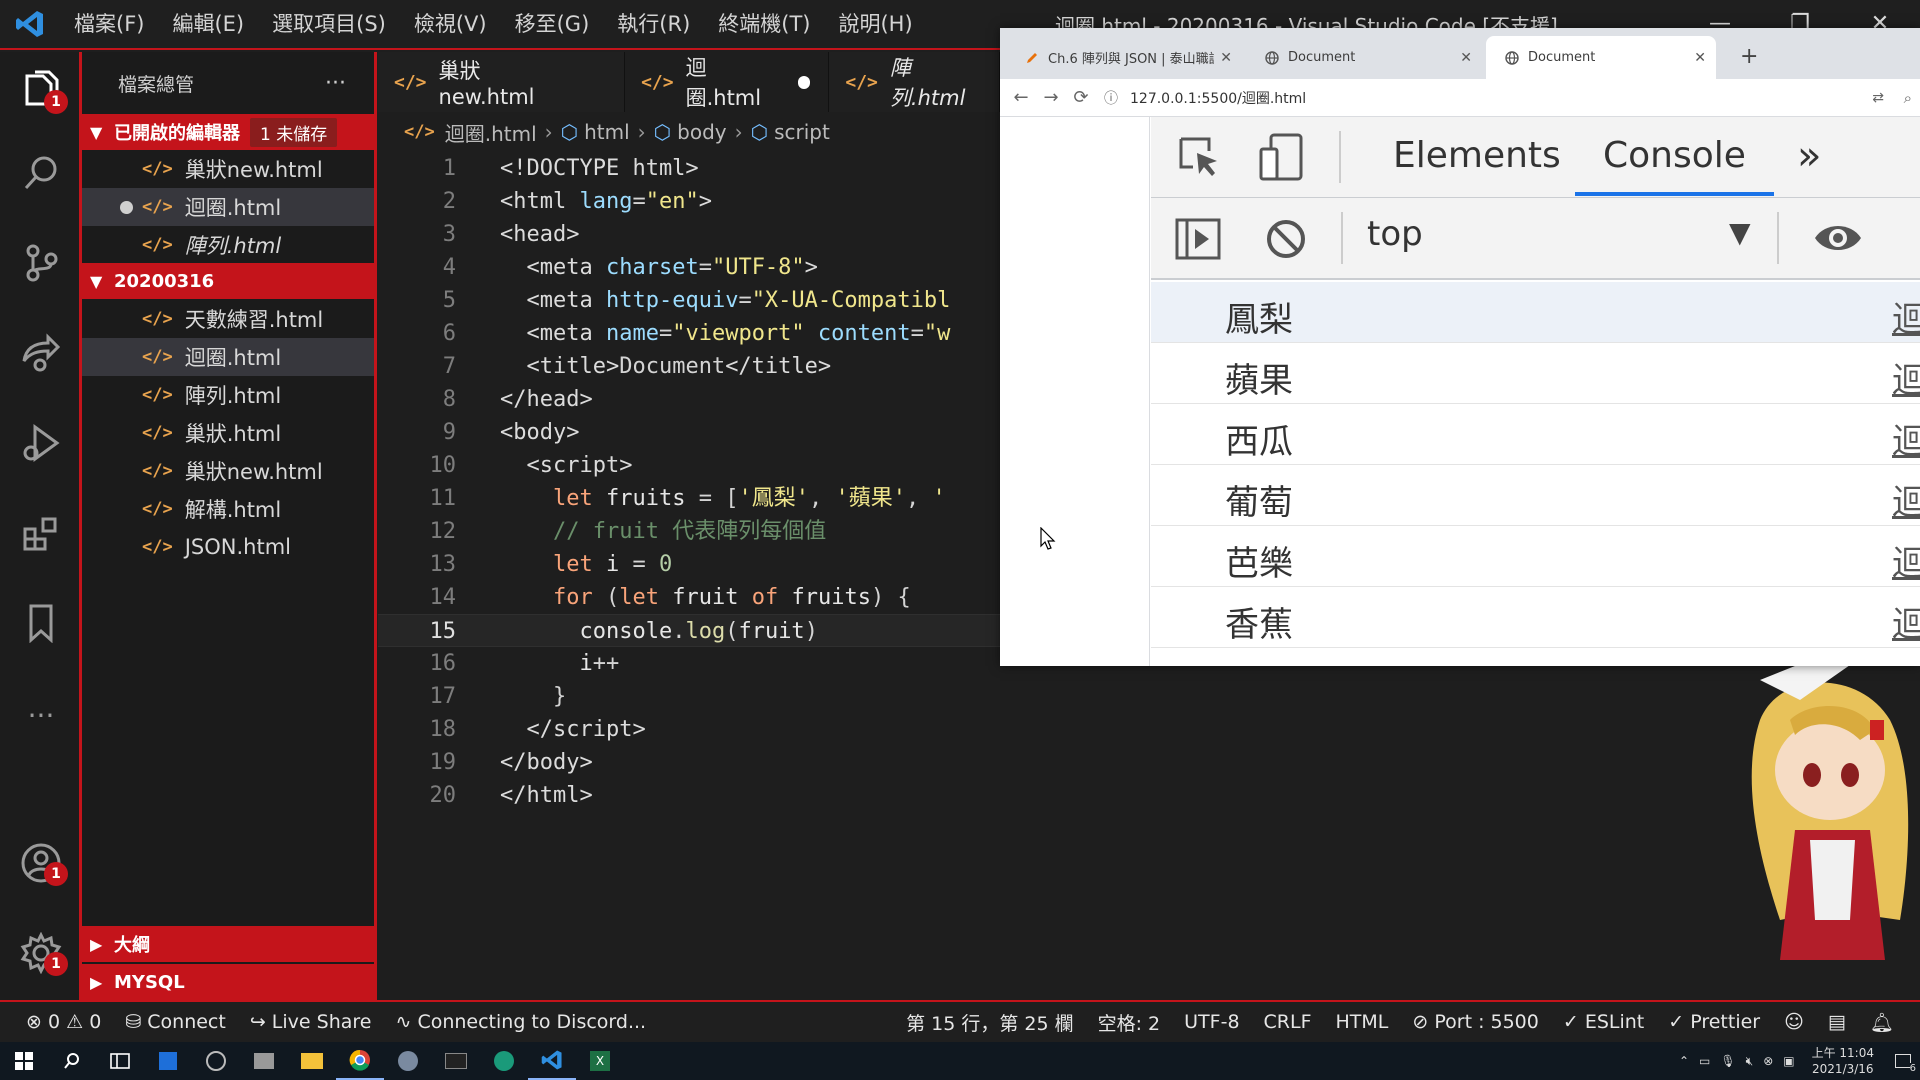  Describe the element at coordinates (41, 863) in the screenshot. I see `accounts-icon: 1` at that location.